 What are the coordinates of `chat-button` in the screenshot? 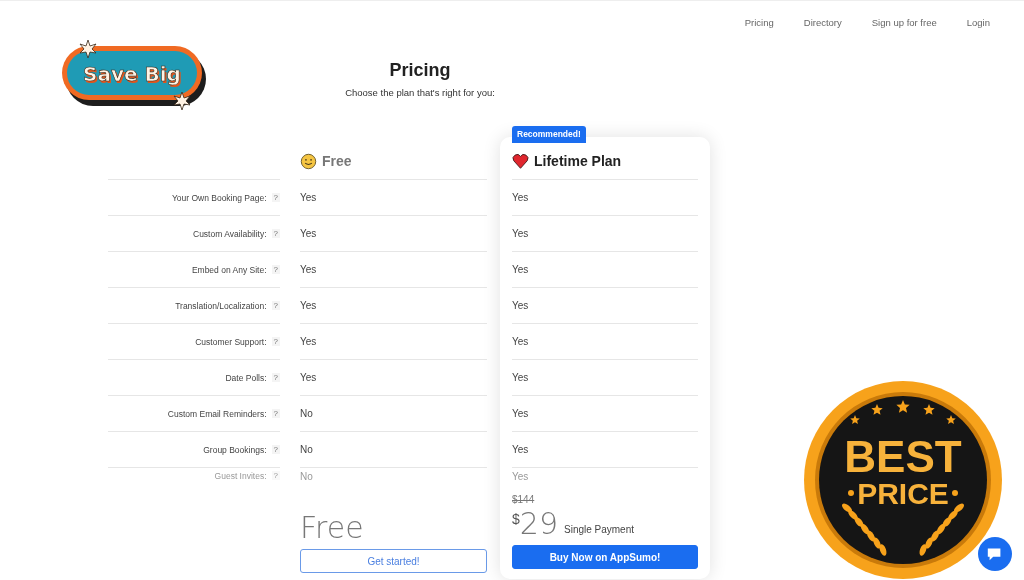 It's located at (995, 554).